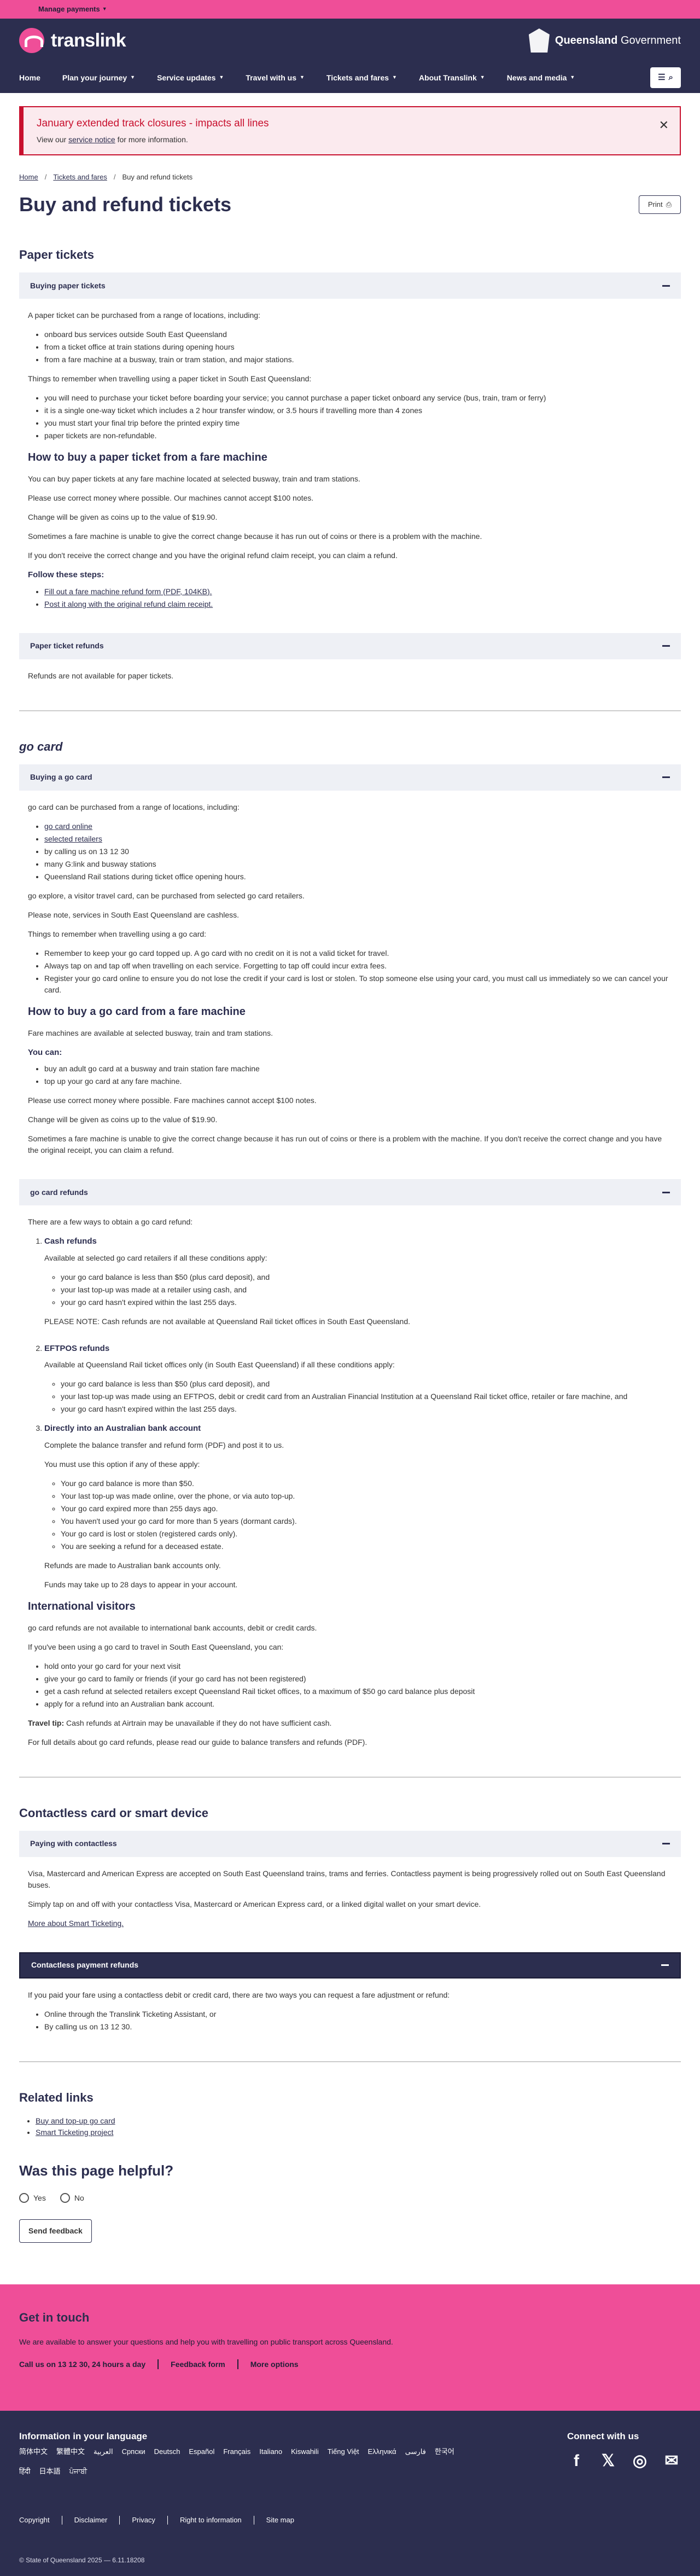 The height and width of the screenshot is (2576, 700). I want to click on breadcrumb-home: Home, so click(28, 177).